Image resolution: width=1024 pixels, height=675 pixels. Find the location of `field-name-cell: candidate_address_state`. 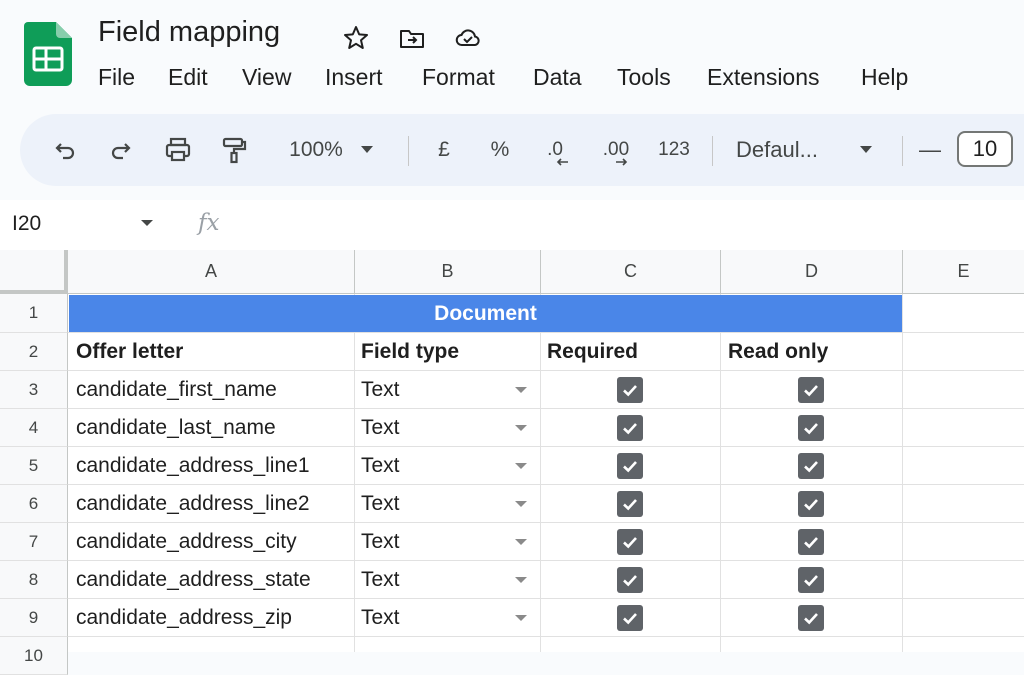

field-name-cell: candidate_address_state is located at coordinates (193, 580).